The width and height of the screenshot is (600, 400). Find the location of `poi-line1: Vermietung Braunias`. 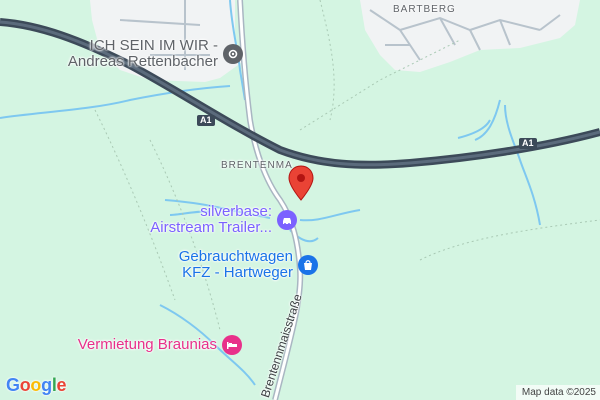

poi-line1: Vermietung Braunias is located at coordinates (147, 344).